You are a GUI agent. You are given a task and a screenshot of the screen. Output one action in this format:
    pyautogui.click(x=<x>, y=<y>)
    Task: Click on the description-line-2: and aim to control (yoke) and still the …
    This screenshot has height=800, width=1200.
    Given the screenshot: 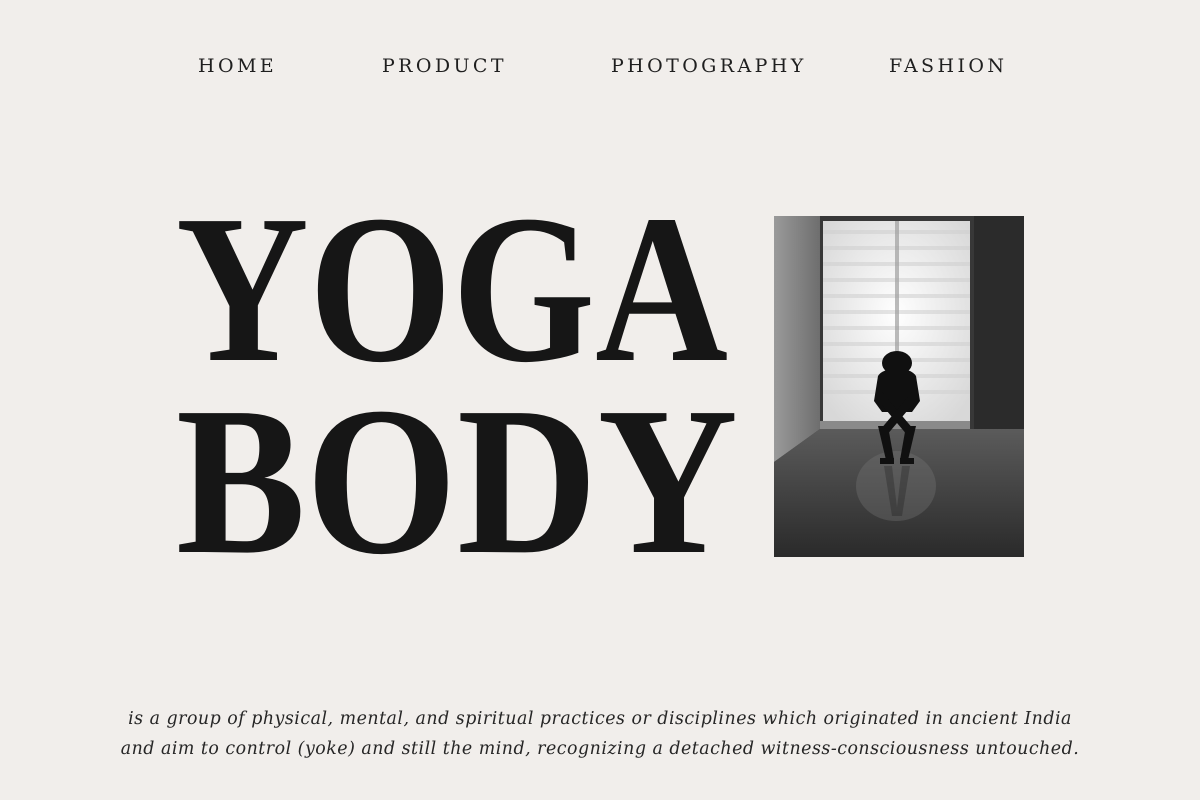 What is the action you would take?
    pyautogui.click(x=600, y=749)
    